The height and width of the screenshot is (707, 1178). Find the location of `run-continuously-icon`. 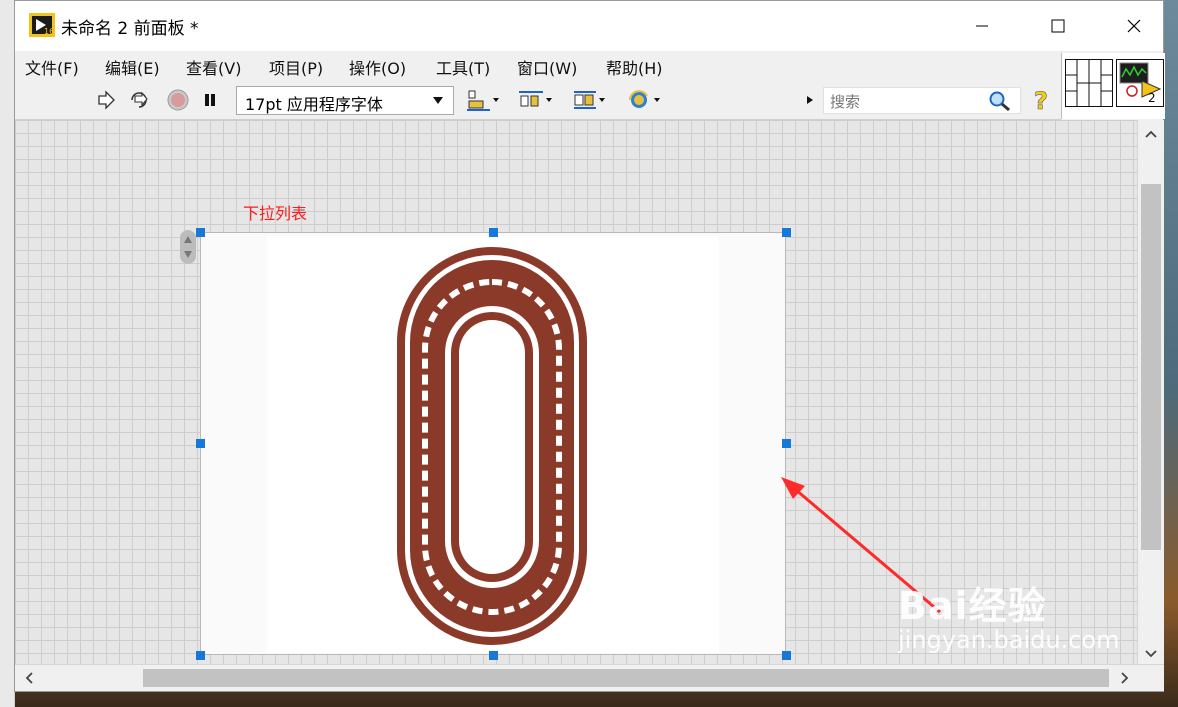

run-continuously-icon is located at coordinates (139, 99).